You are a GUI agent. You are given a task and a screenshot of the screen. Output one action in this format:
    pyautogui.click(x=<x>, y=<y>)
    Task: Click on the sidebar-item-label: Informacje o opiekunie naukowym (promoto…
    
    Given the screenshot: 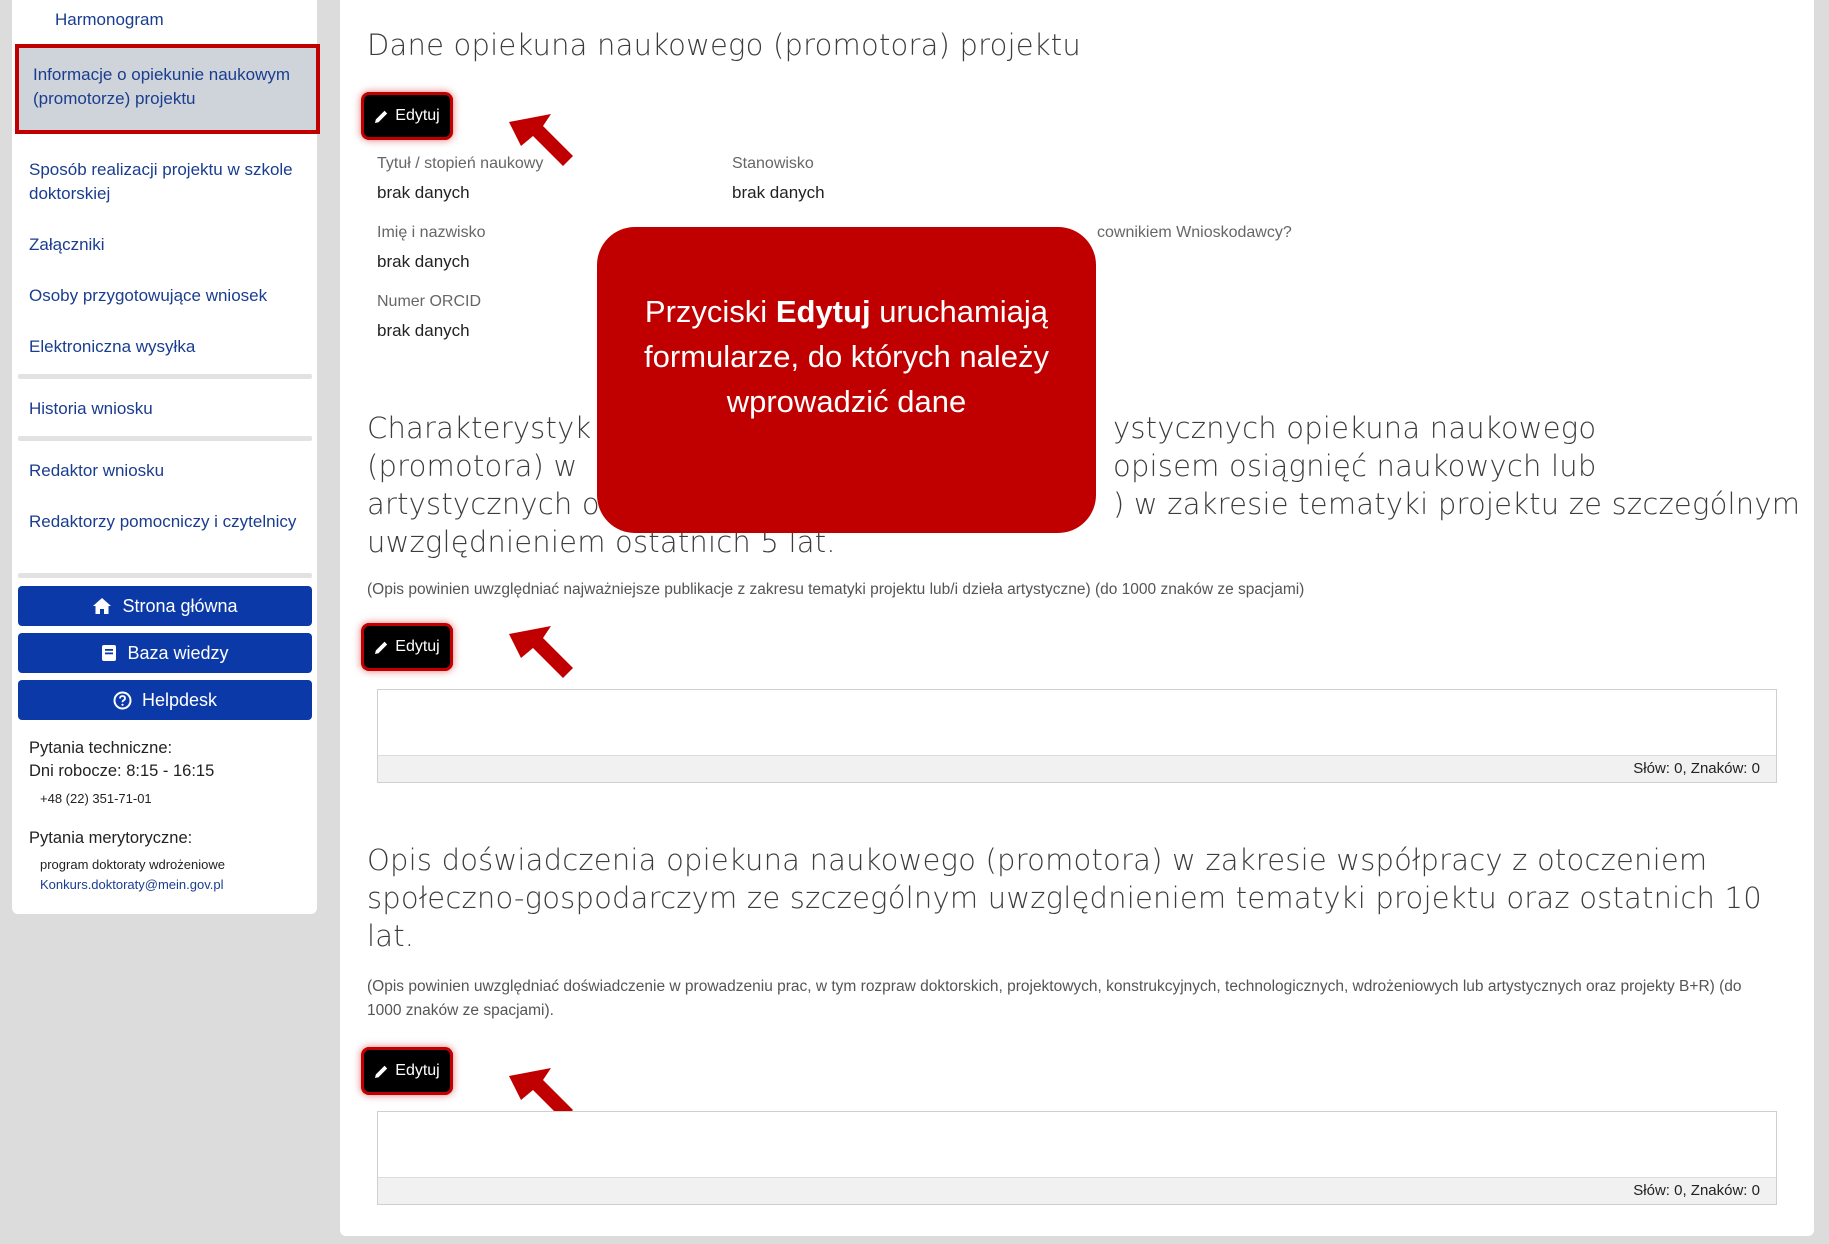 What is the action you would take?
    pyautogui.click(x=162, y=86)
    